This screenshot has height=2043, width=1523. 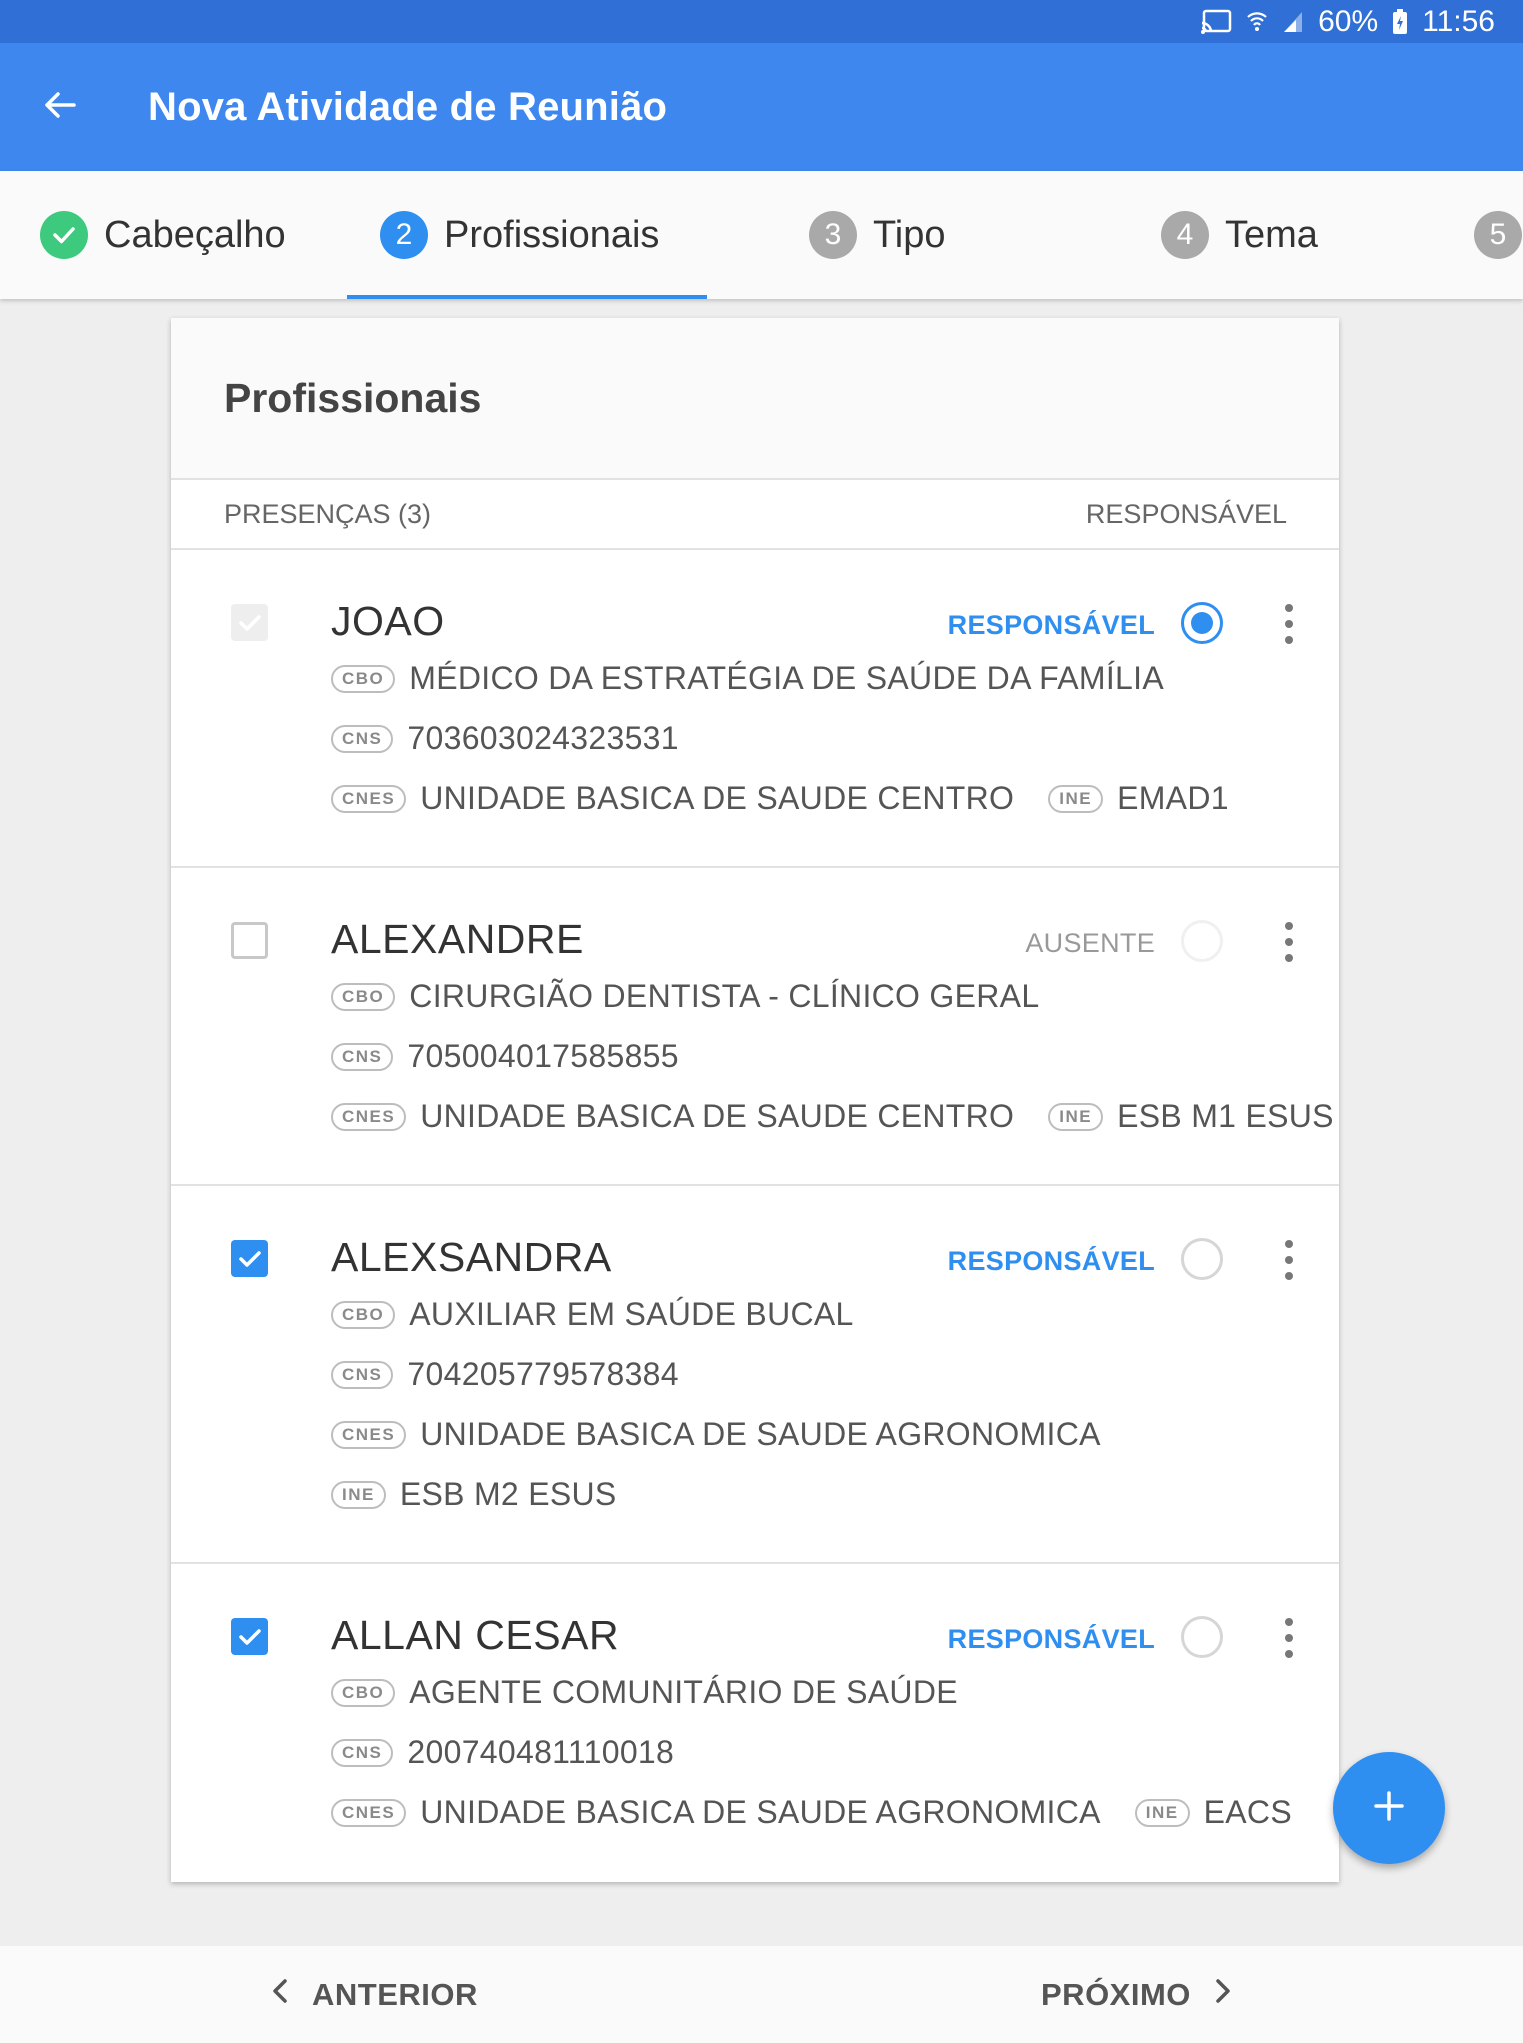 I want to click on page-title: Nova Atividade de Reunião, so click(x=408, y=106).